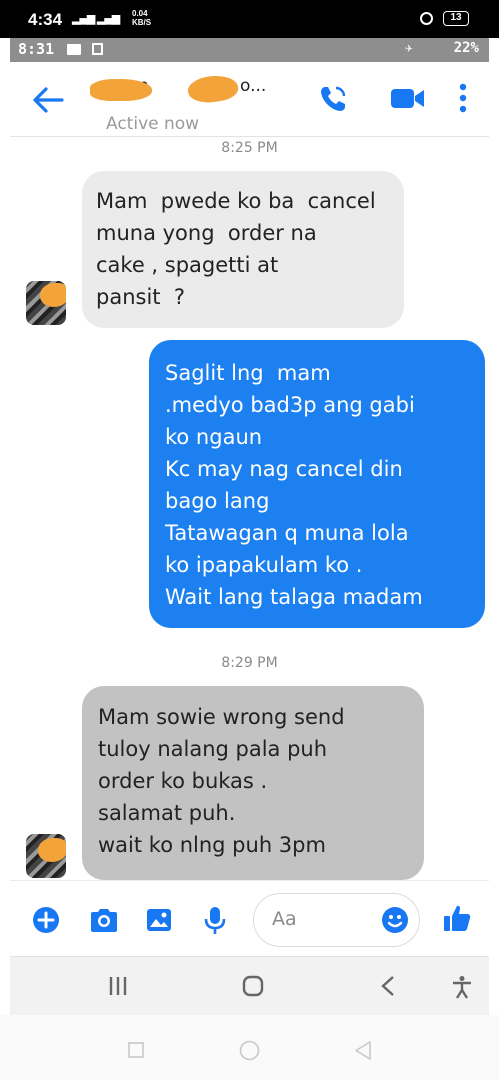 This screenshot has width=499, height=1080. What do you see at coordinates (136, 1050) in the screenshot?
I see `recents-square-icon` at bounding box center [136, 1050].